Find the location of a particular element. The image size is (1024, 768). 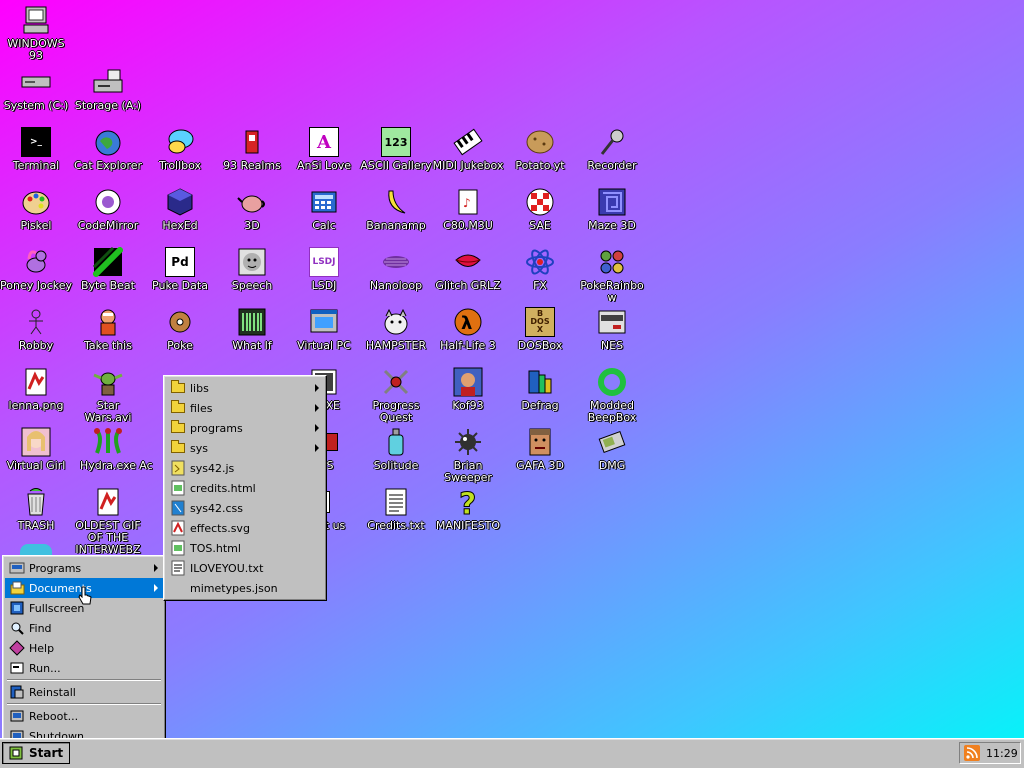

desktop-icon-puke-data: Pd Puke Data is located at coordinates (180, 269).